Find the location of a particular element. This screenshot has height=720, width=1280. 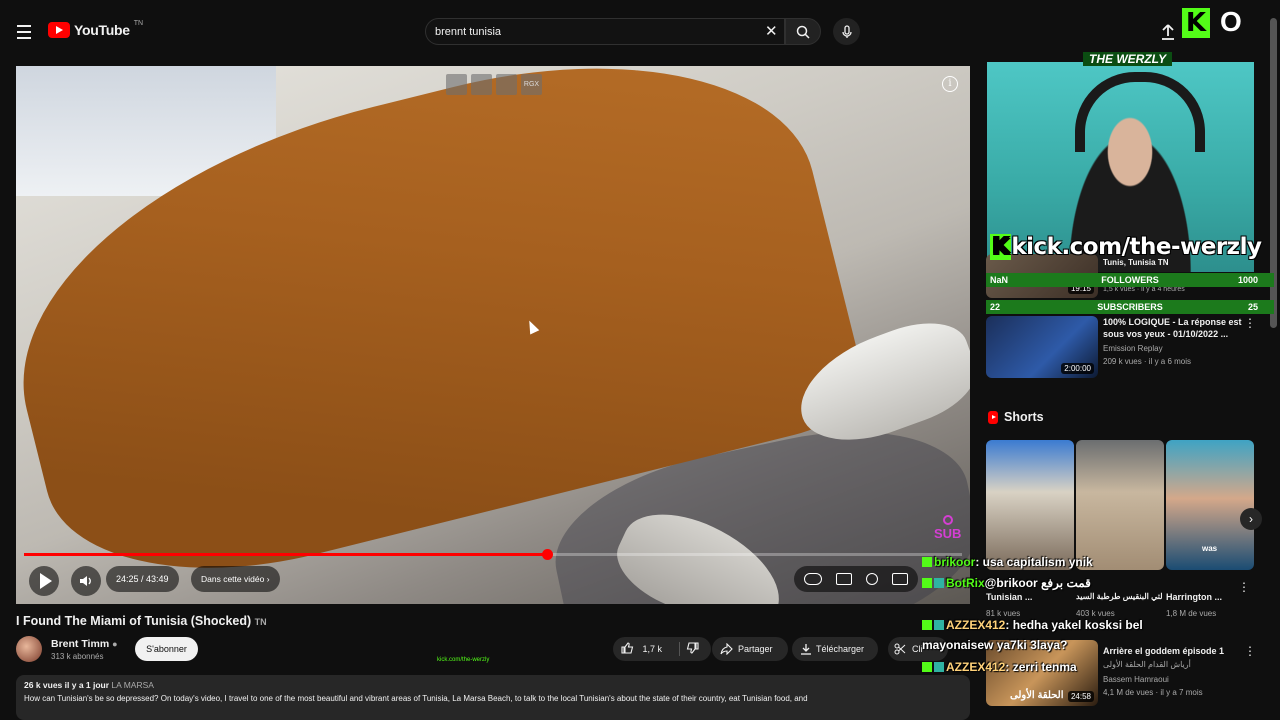

youtube-logo: YouTube TN is located at coordinates (96, 28).